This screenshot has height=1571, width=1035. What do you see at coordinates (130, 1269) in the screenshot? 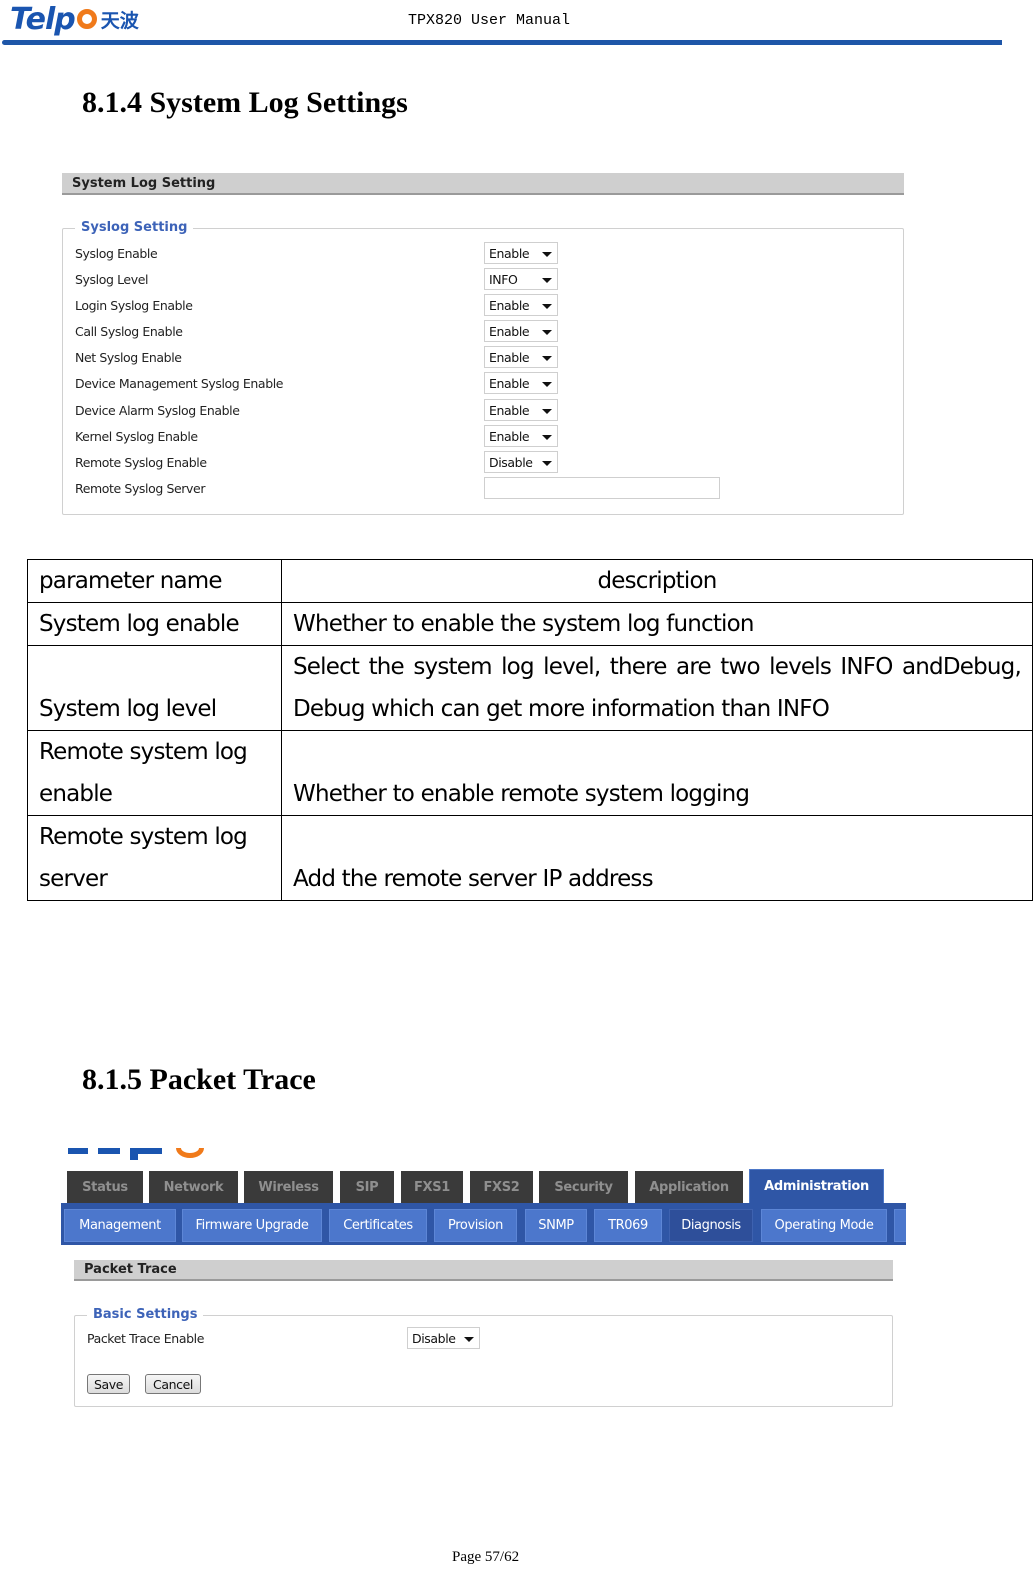
I see `panel-title: Packet Trace` at bounding box center [130, 1269].